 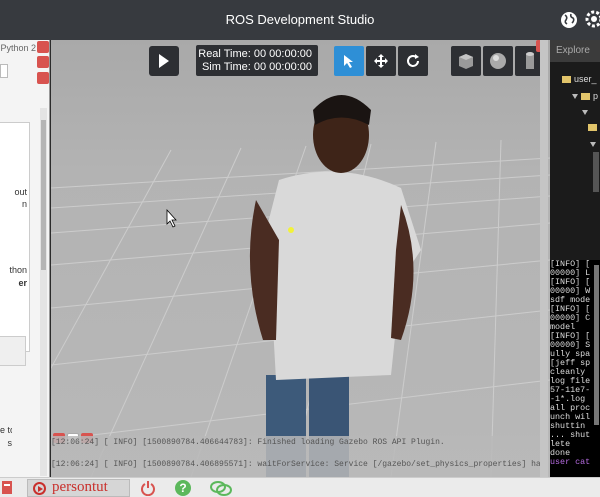 What do you see at coordinates (575, 51) in the screenshot?
I see `explorer-tab: Explore` at bounding box center [575, 51].